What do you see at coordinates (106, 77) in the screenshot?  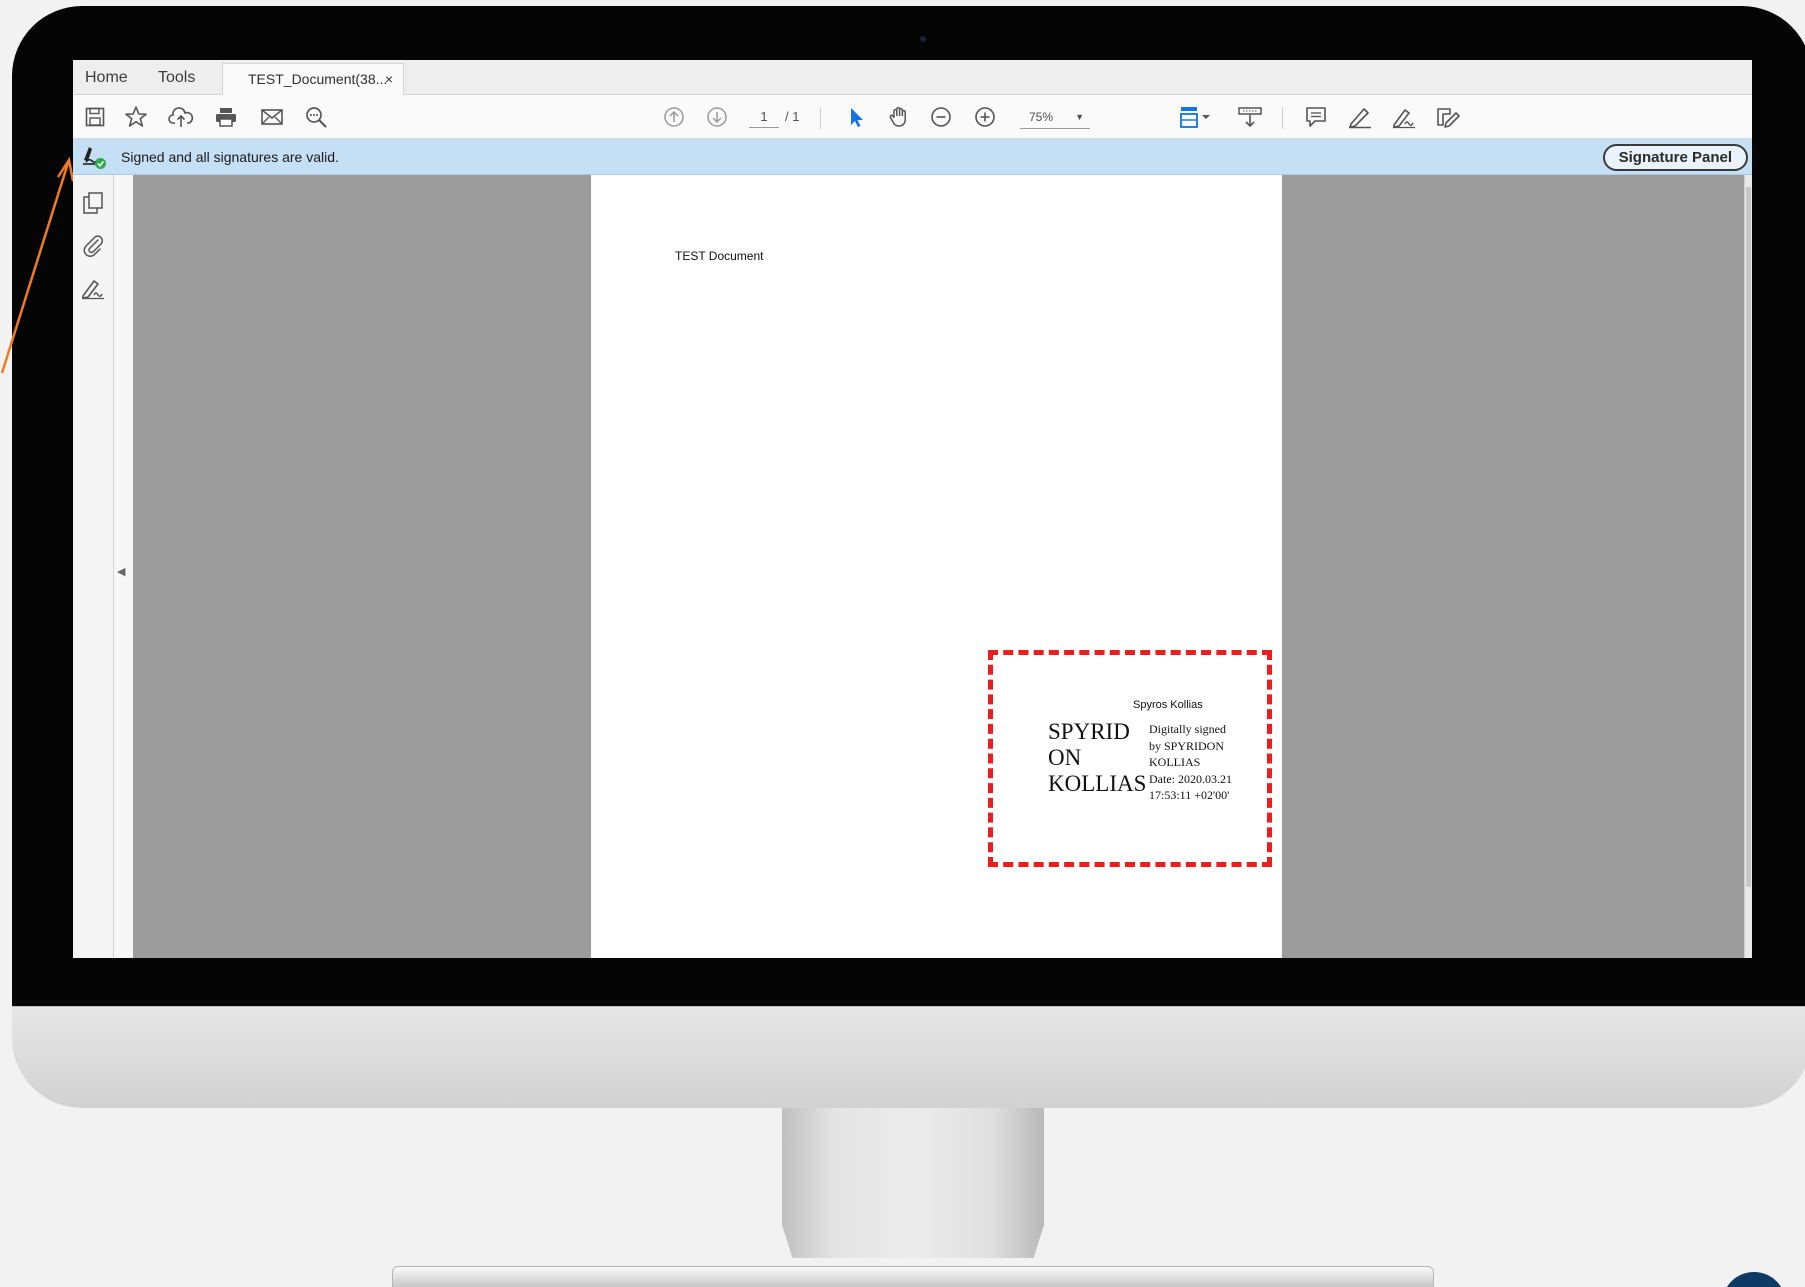 I see `tab-home: Home` at bounding box center [106, 77].